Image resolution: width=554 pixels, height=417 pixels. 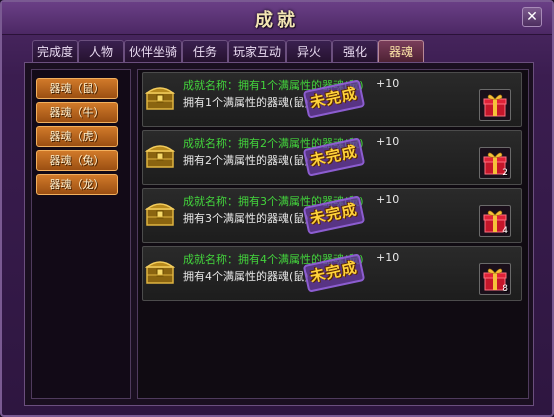 What do you see at coordinates (355, 51) in the screenshot?
I see `tab-enhance: 强化` at bounding box center [355, 51].